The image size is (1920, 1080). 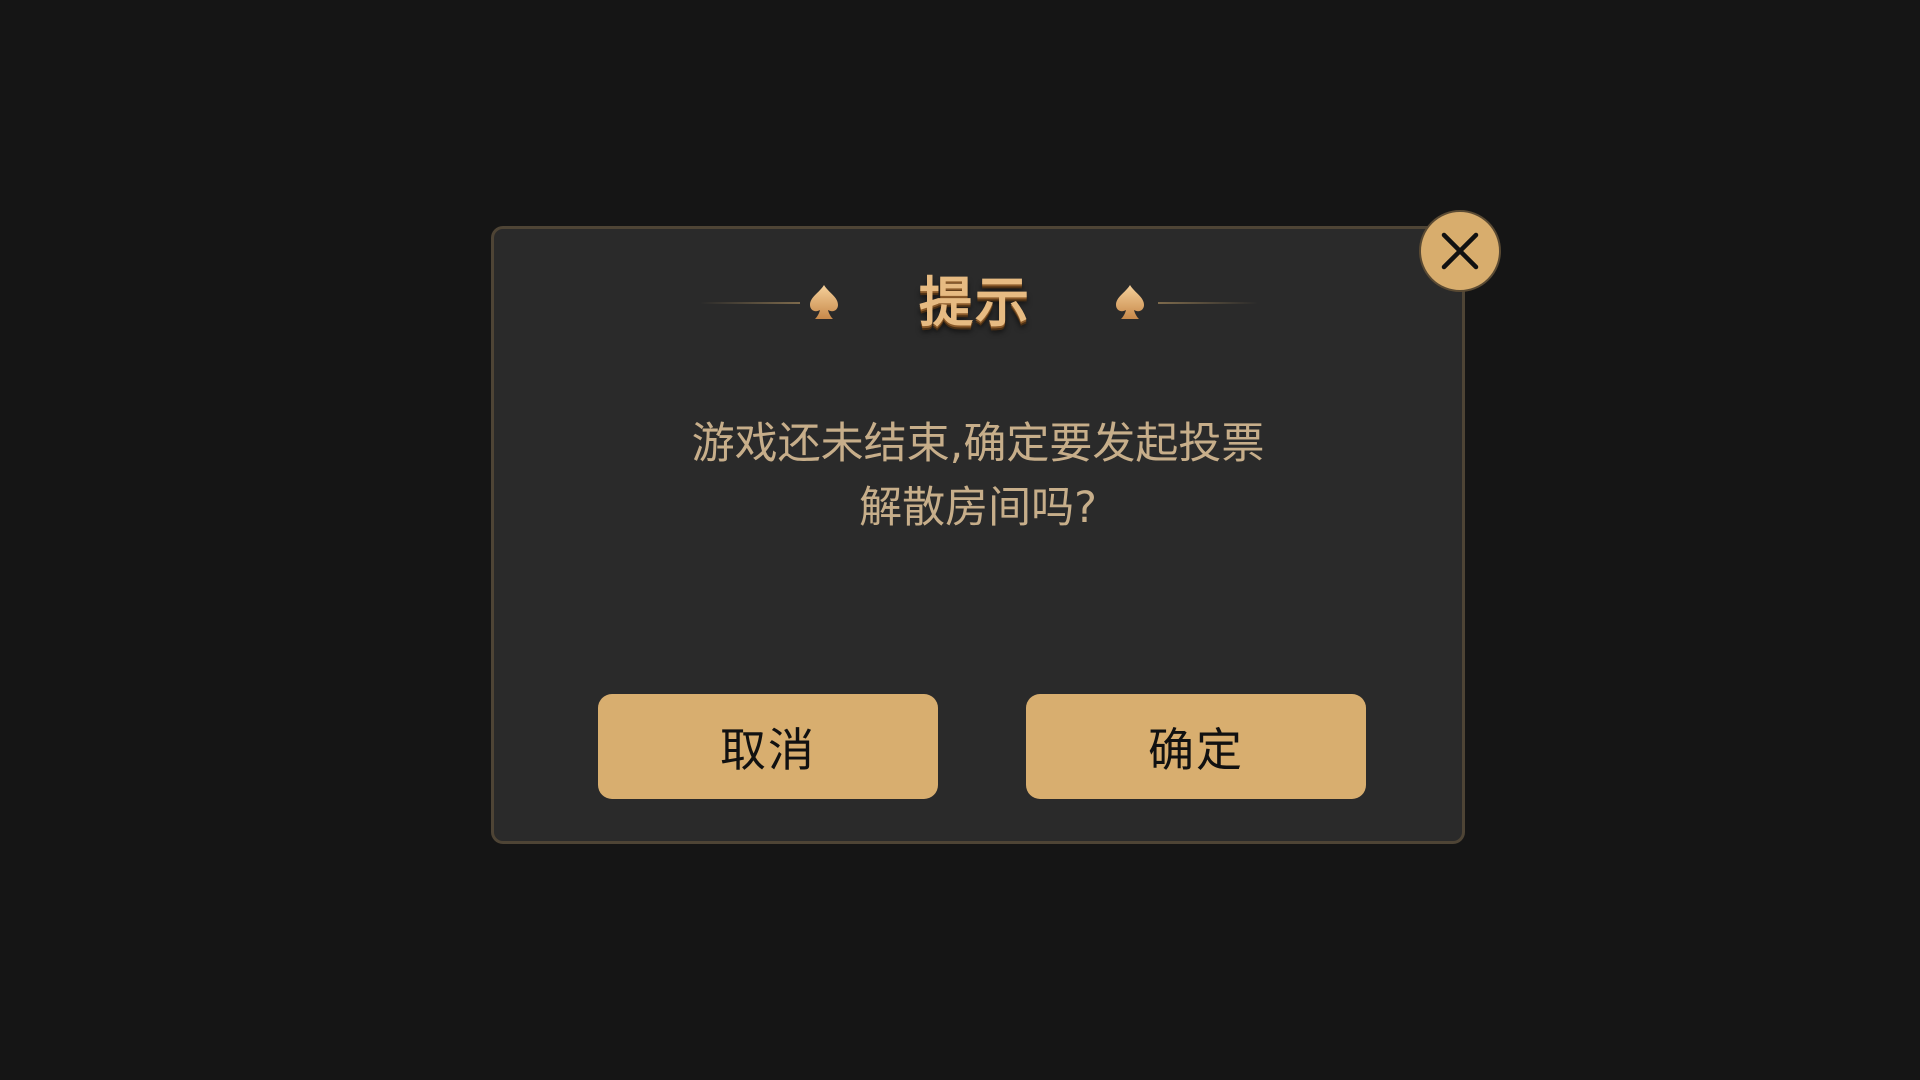 I want to click on title-divider-left, so click(x=750, y=303).